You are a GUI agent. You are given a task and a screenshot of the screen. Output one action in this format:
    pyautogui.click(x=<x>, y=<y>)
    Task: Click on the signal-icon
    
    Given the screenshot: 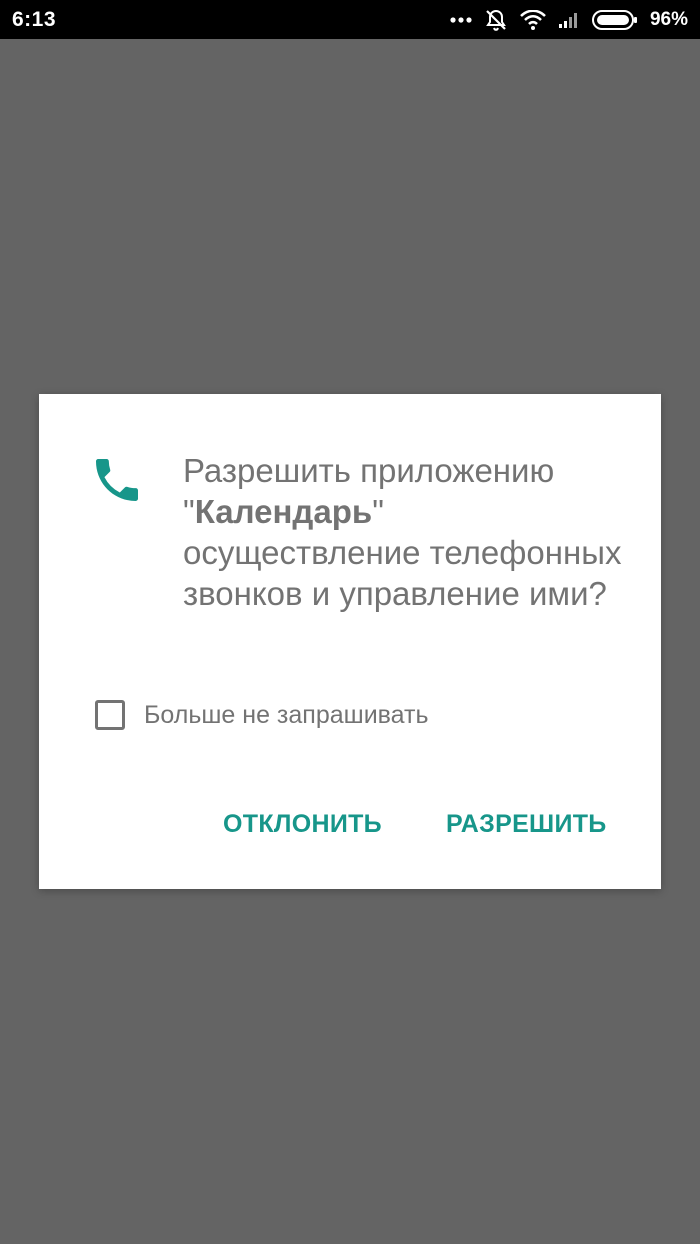 What is the action you would take?
    pyautogui.click(x=569, y=20)
    